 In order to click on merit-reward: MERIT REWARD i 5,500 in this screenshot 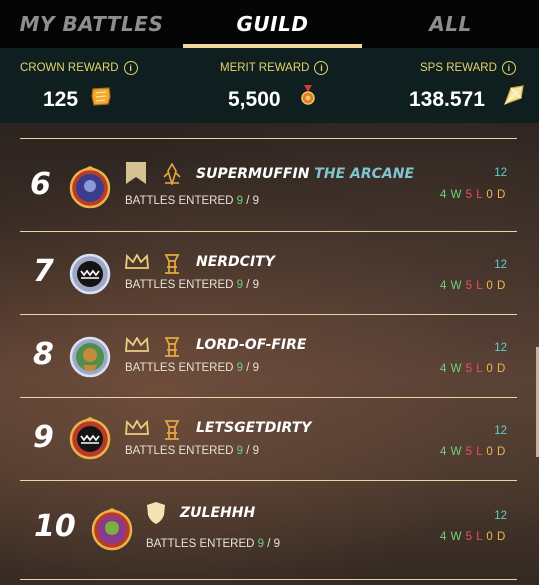, I will do `click(270, 85)`.